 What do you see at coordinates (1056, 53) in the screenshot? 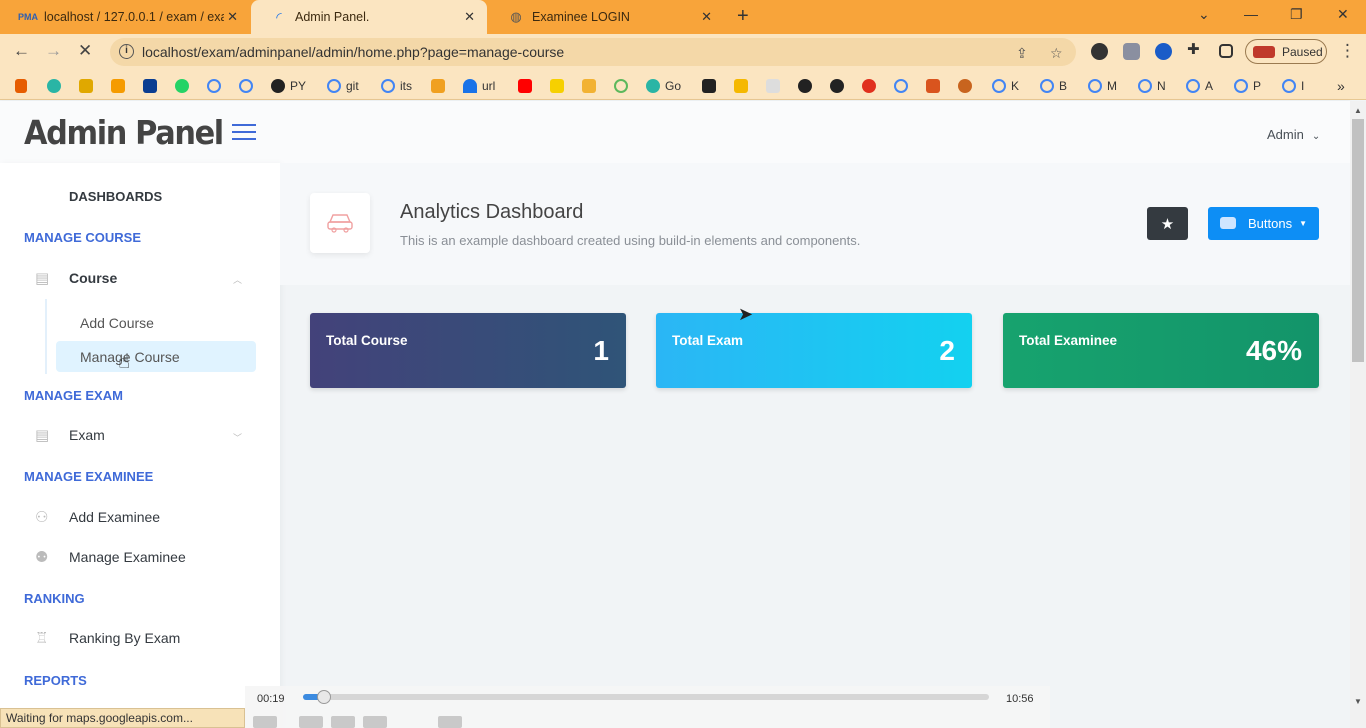
I see `bookmark-star-icon: ☆` at bounding box center [1056, 53].